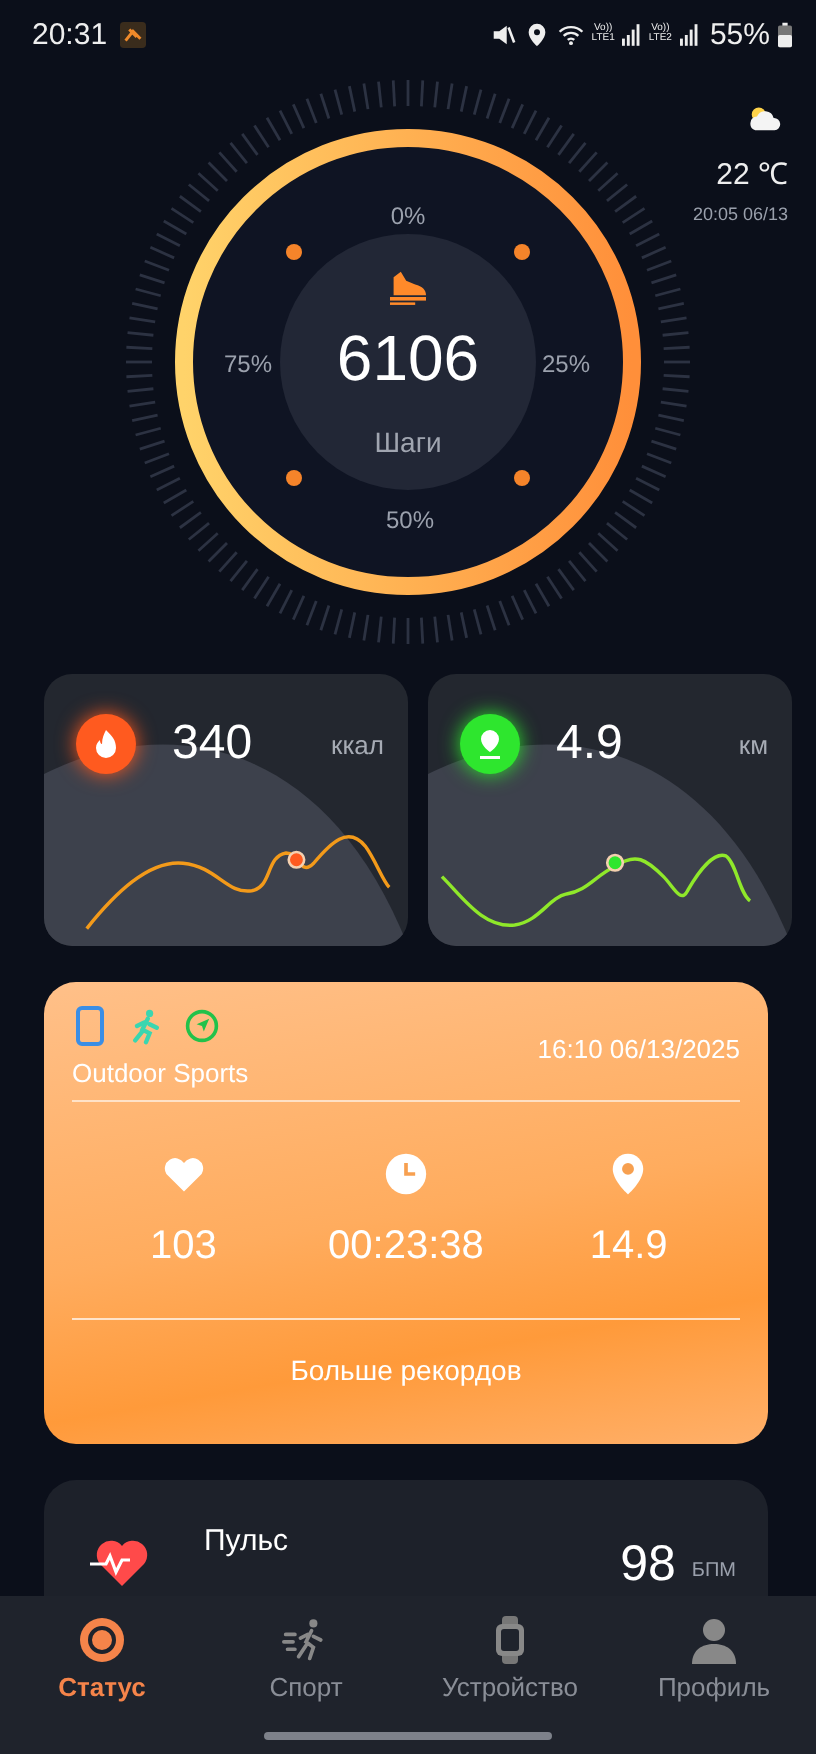 The image size is (816, 1754). Describe the element at coordinates (490, 744) in the screenshot. I see `location-pin-icon` at that location.